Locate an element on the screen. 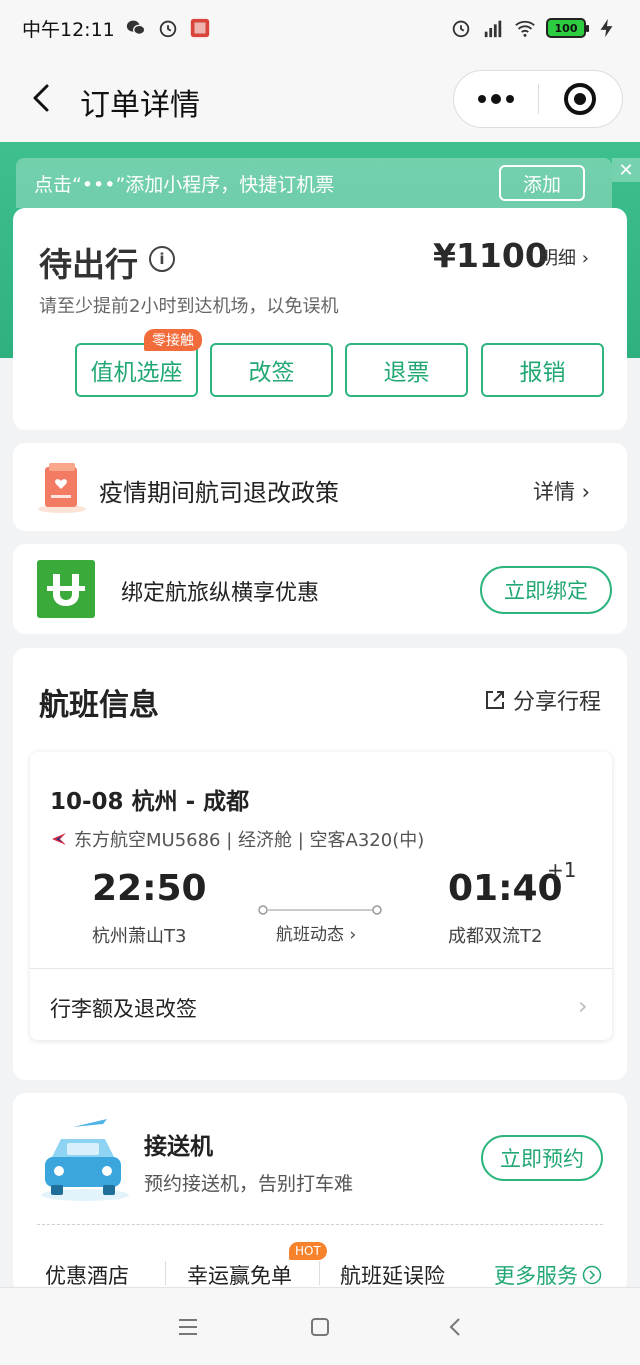  add-miniprogram-banner: 点击“•••”添加小程序，快捷订机票 添加 is located at coordinates (314, 183).